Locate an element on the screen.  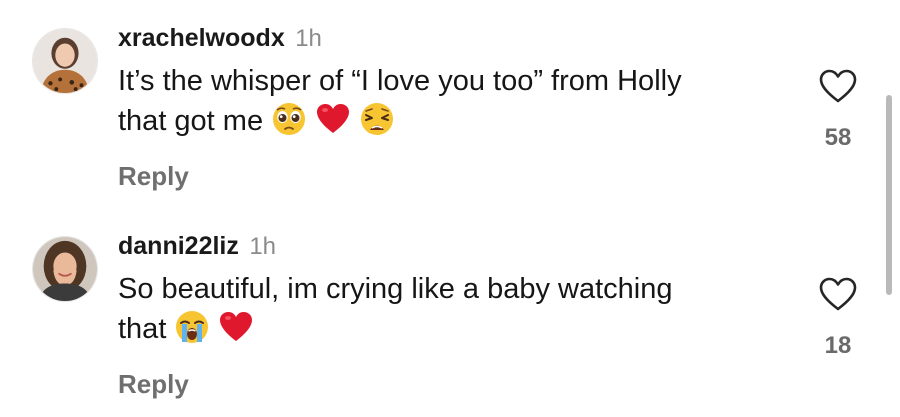
username: danni22liz is located at coordinates (178, 246).